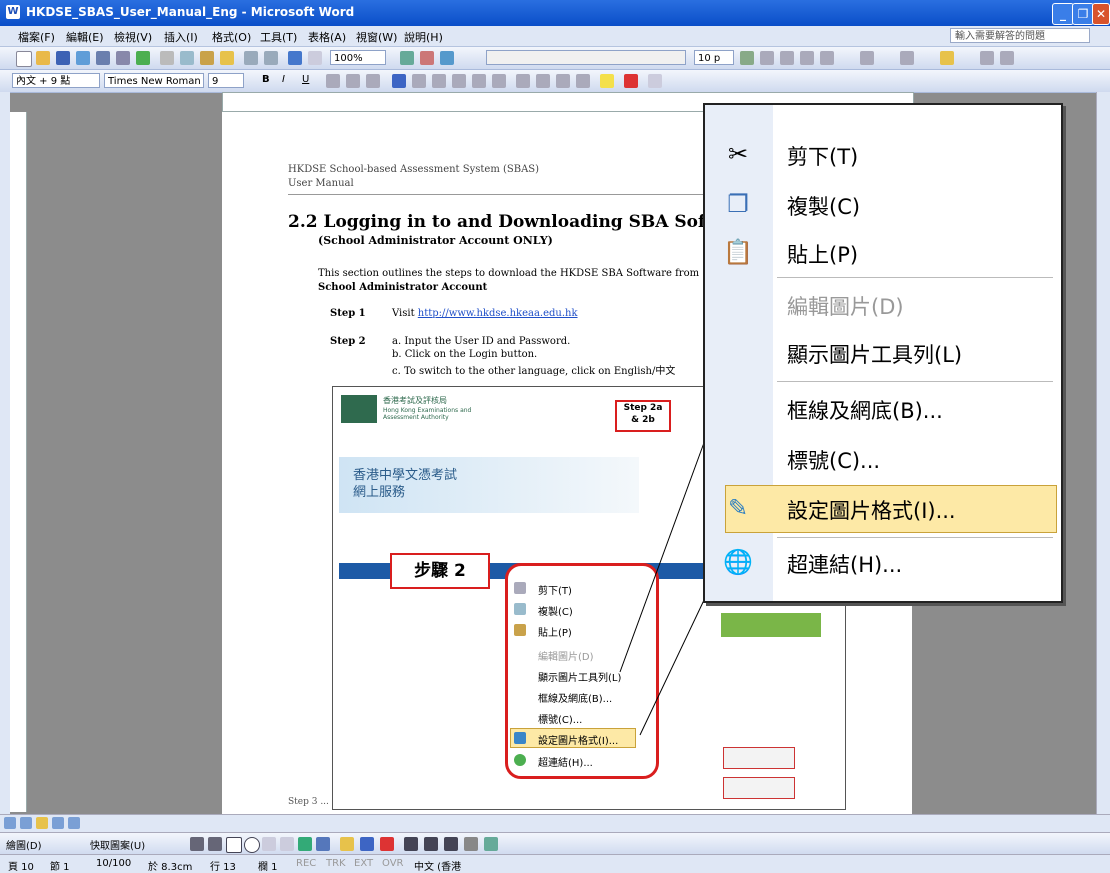  I want to click on copy-icon: ❐, so click(738, 204).